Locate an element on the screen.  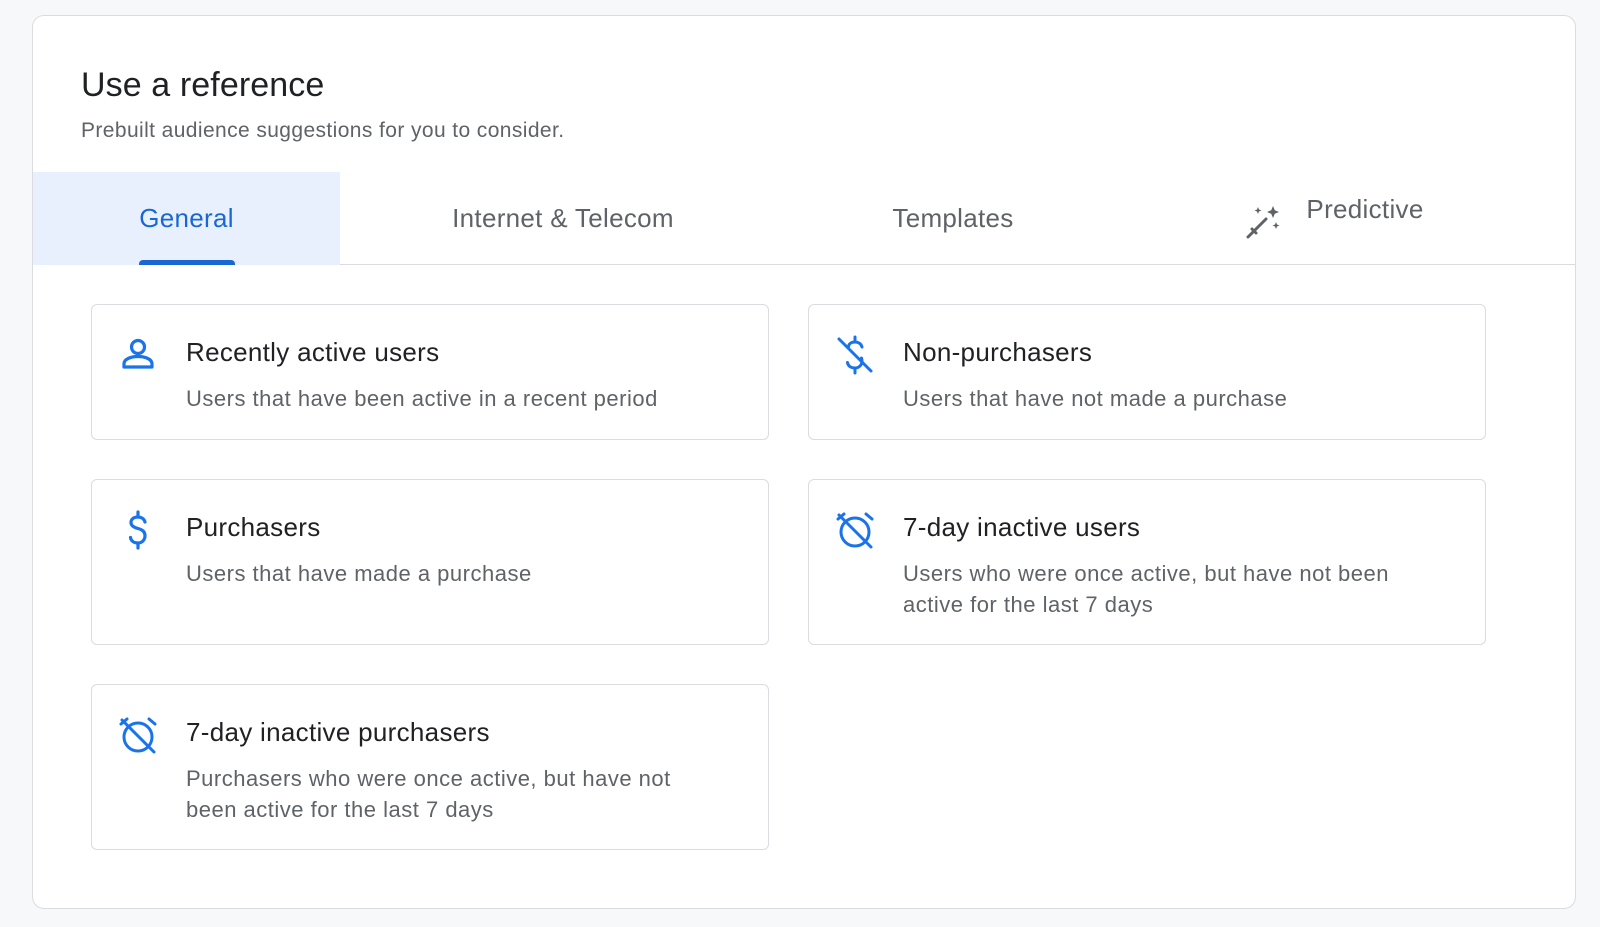
dollar-icon is located at coordinates (137, 530).